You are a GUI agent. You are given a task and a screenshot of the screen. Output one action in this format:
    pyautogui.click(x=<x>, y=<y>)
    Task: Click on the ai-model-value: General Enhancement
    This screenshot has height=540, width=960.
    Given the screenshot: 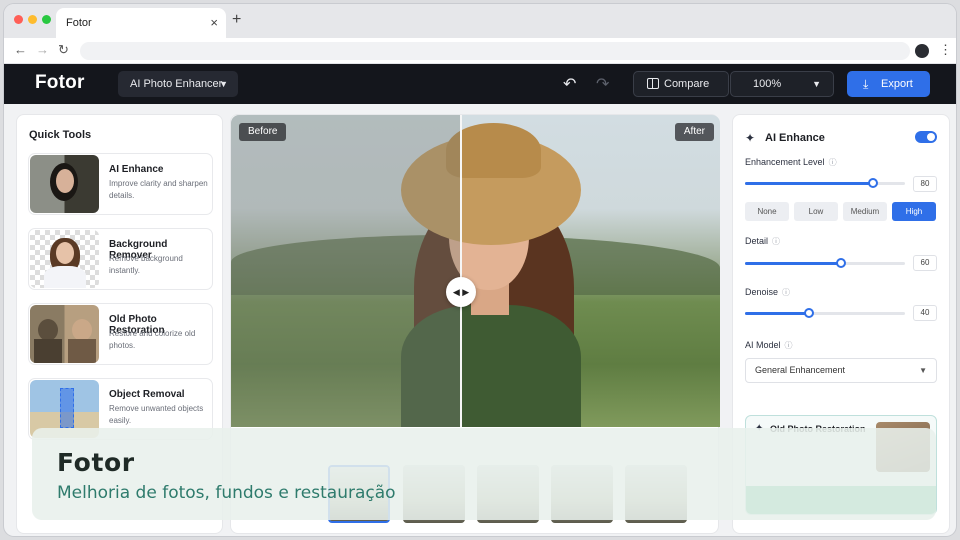 What is the action you would take?
    pyautogui.click(x=800, y=370)
    